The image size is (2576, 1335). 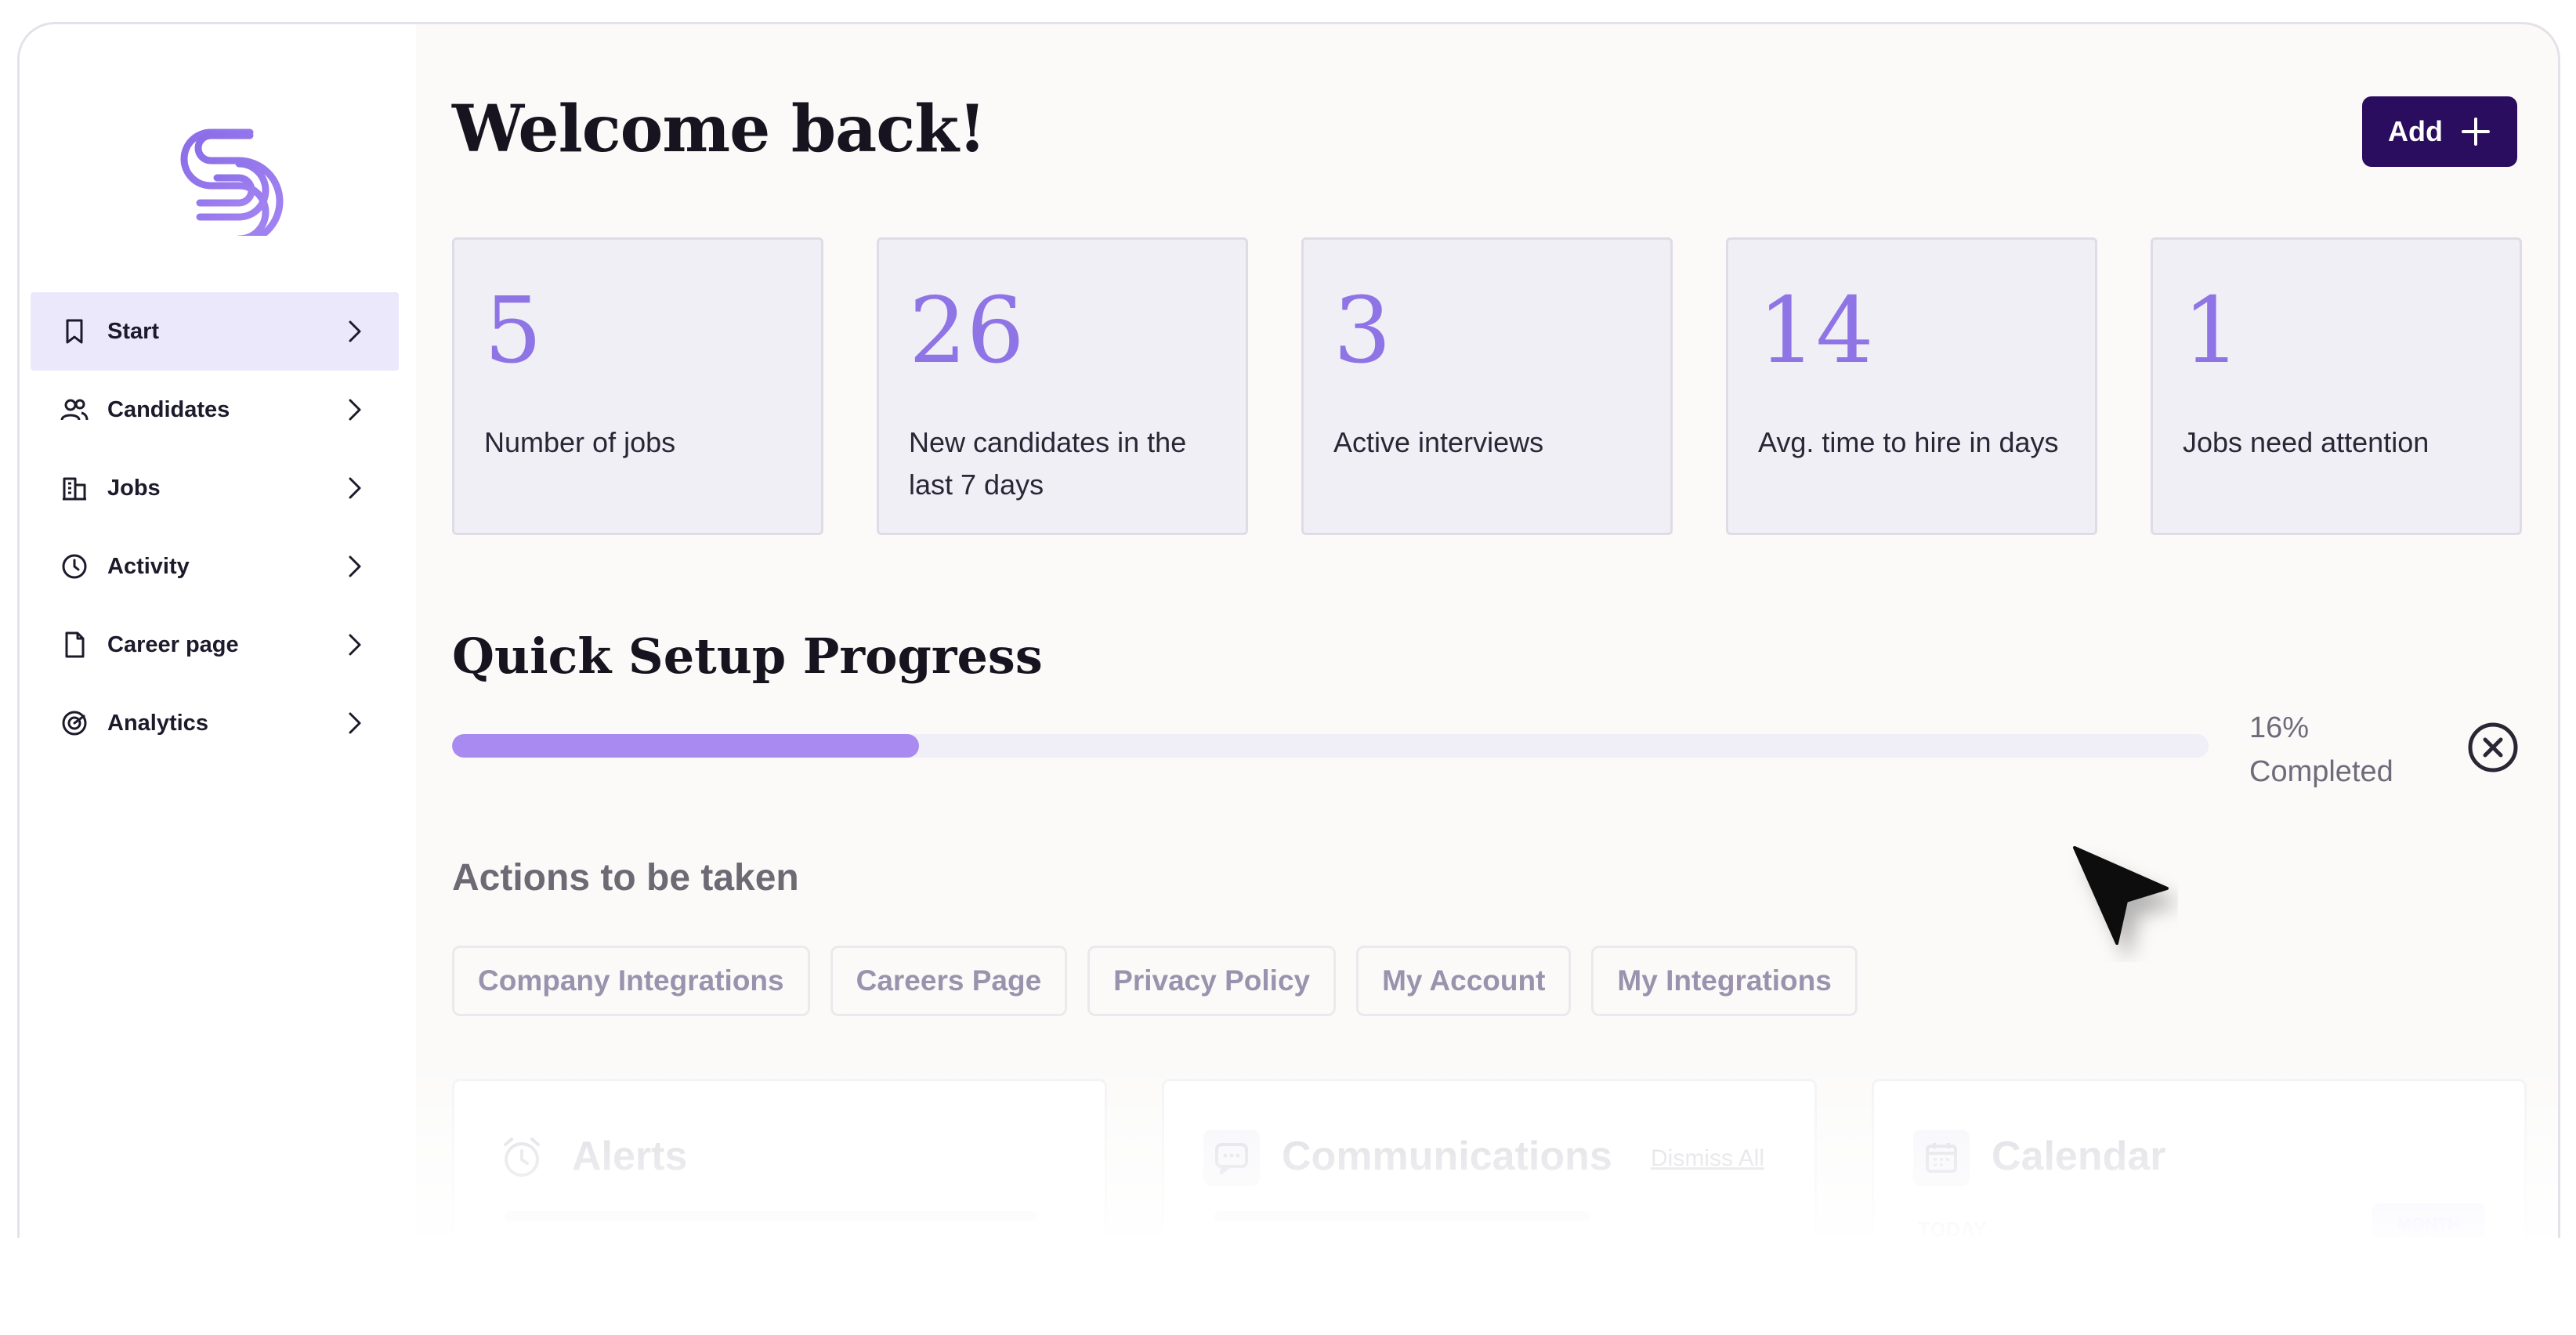 I want to click on brand-logo, so click(x=225, y=173).